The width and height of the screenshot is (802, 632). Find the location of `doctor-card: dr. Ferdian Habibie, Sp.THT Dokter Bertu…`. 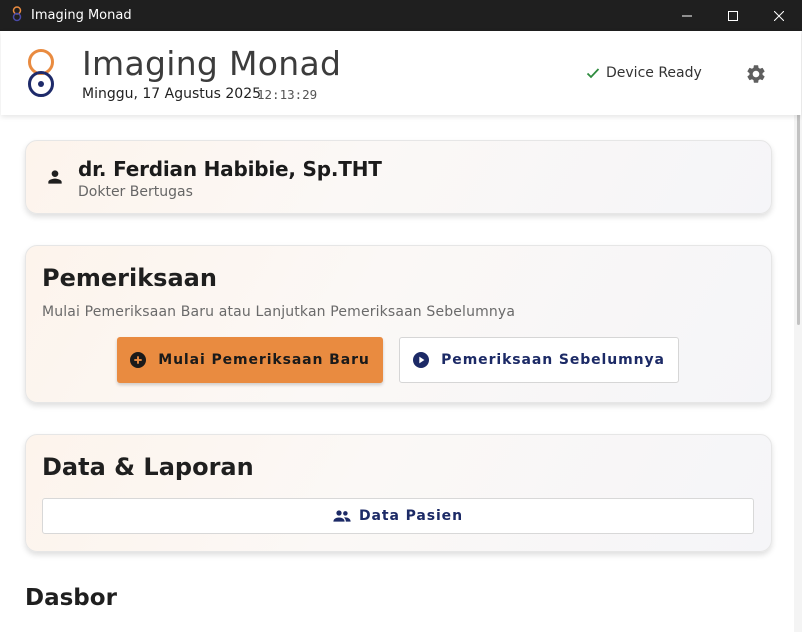

doctor-card: dr. Ferdian Habibie, Sp.THT Dokter Bertu… is located at coordinates (398, 177).